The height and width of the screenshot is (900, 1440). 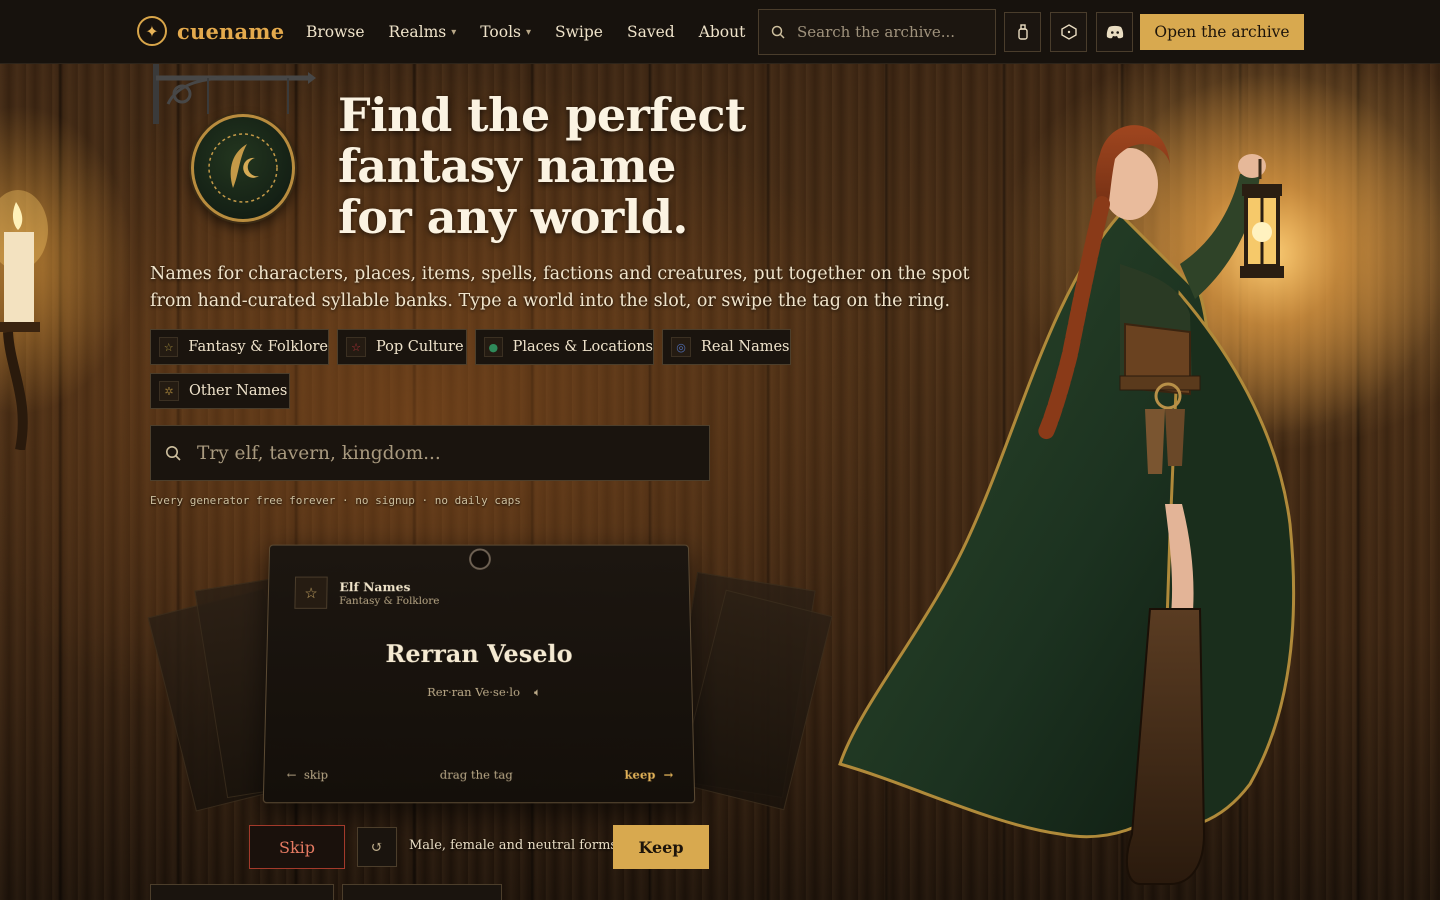 What do you see at coordinates (537, 692) in the screenshot?
I see `speaker-icon: 🔈︎` at bounding box center [537, 692].